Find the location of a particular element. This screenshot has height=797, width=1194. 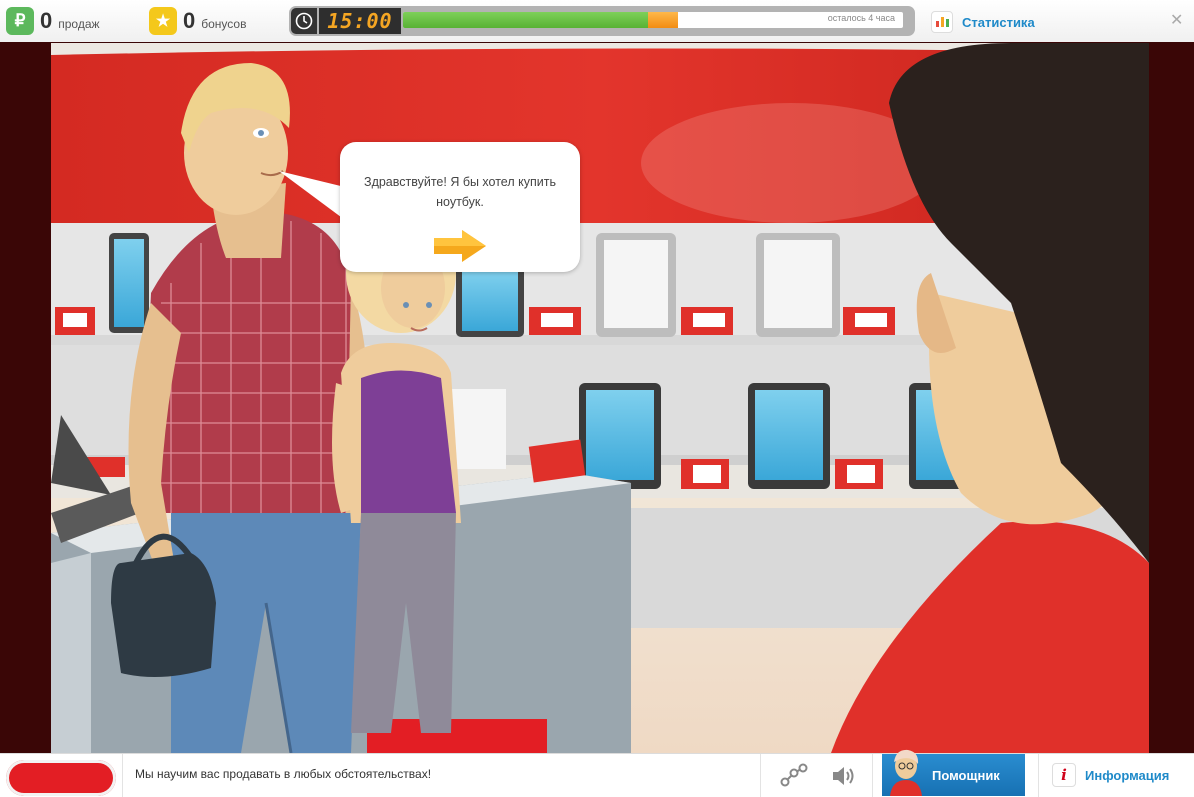

info-icon: i is located at coordinates (1064, 775).